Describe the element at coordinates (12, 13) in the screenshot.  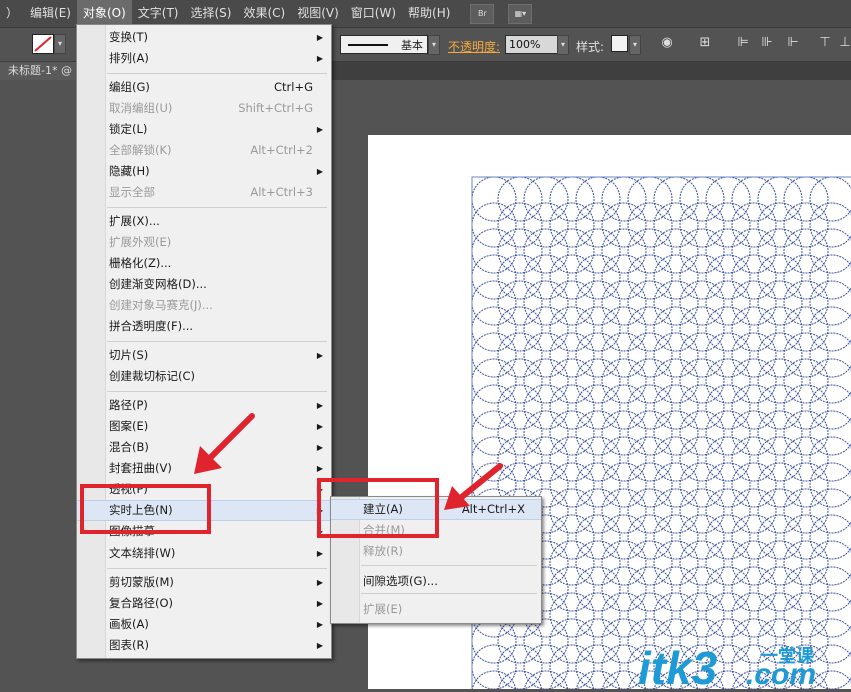
I see `menu-file-partial: ）` at that location.